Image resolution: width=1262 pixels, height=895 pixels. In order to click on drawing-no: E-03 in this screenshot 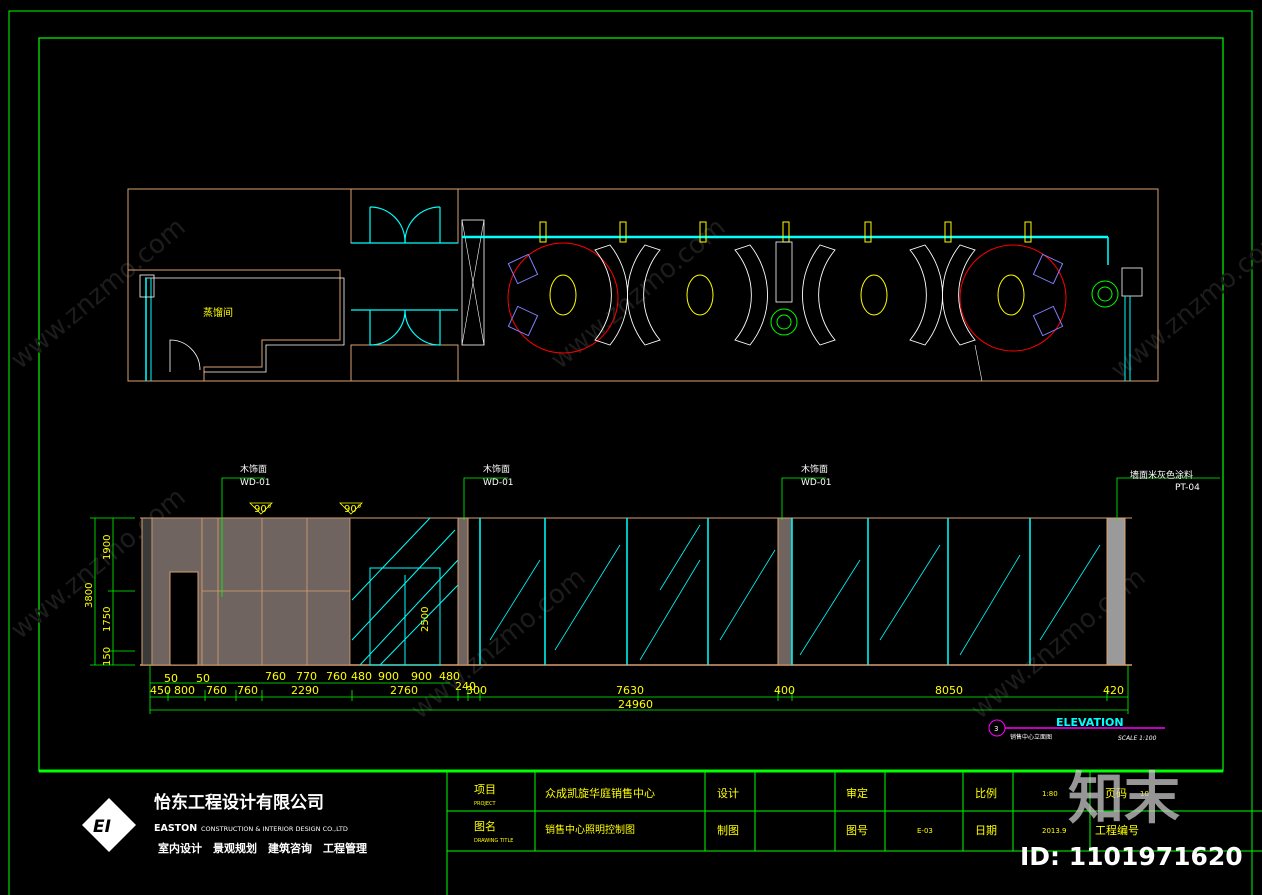, I will do `click(925, 831)`.